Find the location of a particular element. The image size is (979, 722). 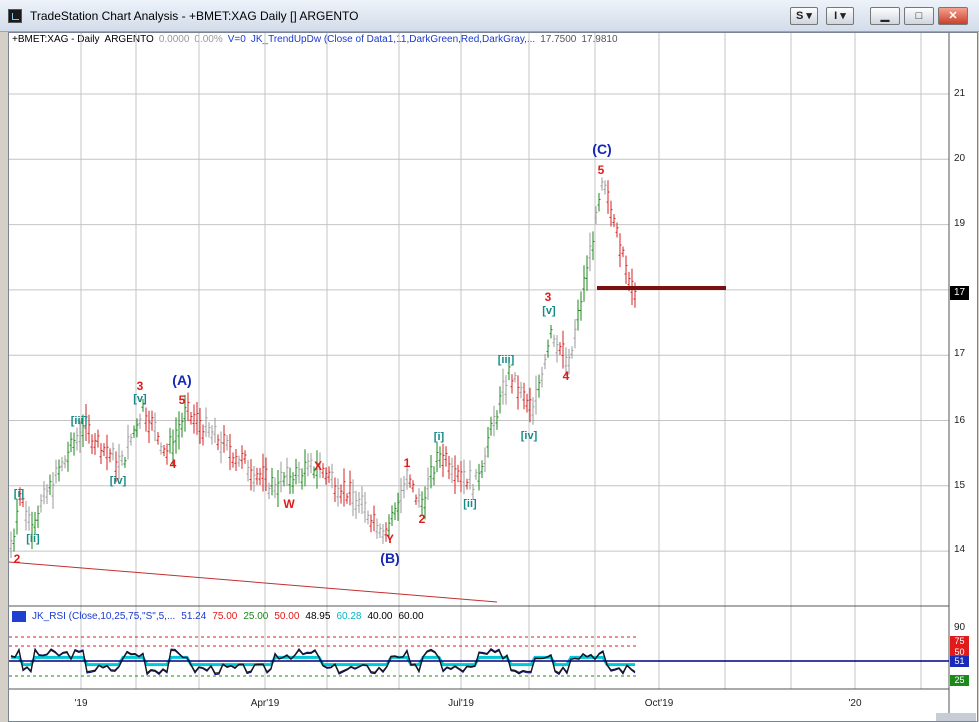

price-tick: 19 is located at coordinates (960, 223).